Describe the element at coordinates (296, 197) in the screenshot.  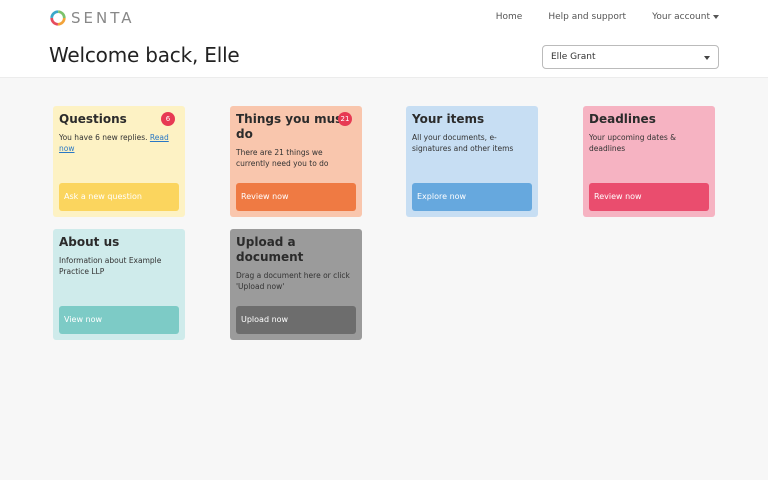
I see `review-tasks-button: Review now` at that location.